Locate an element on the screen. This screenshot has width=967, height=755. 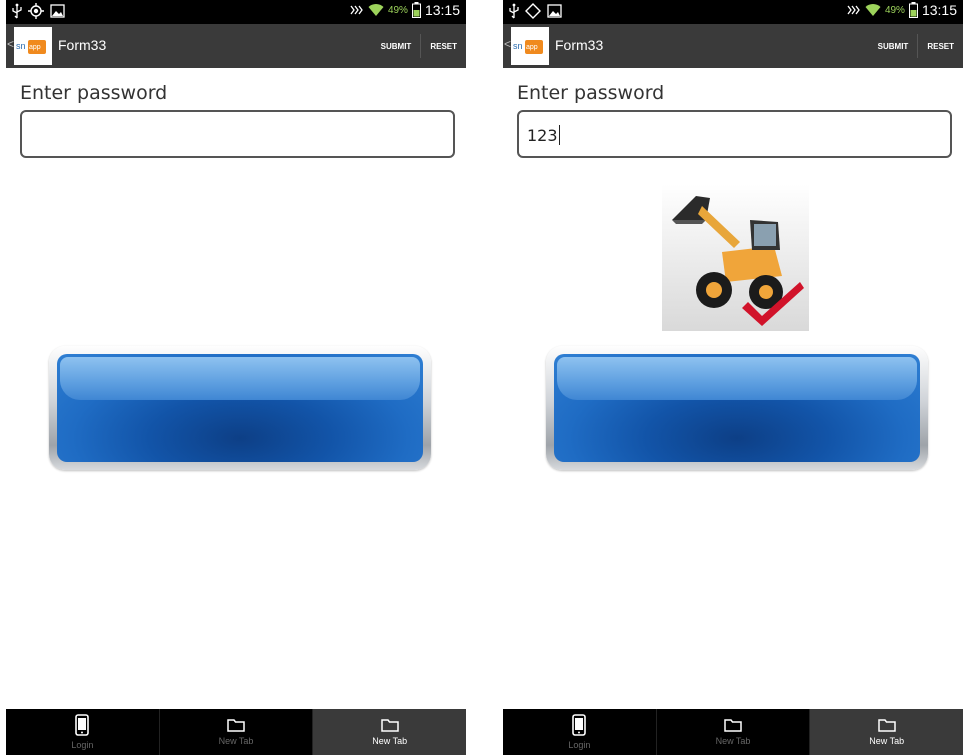
wheel-loader-checkmark-icon is located at coordinates (735, 257).